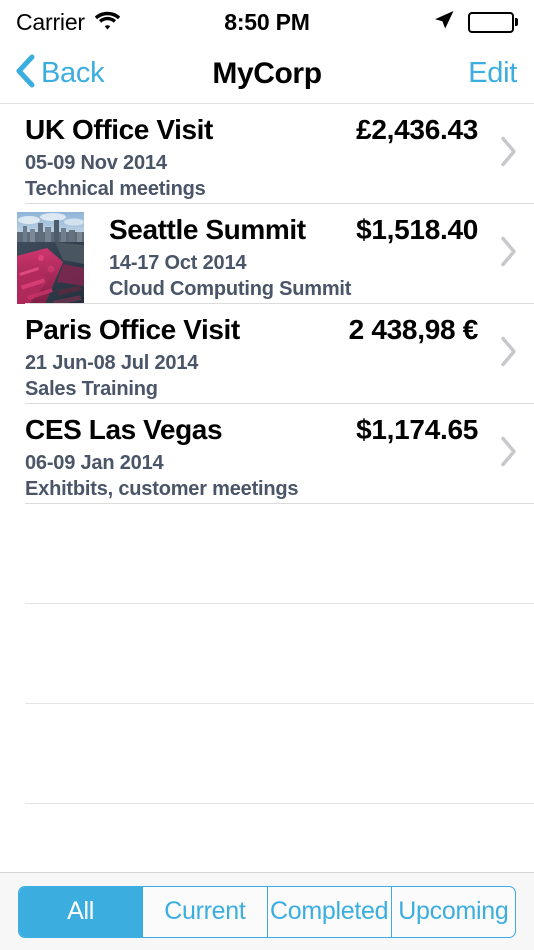  Describe the element at coordinates (267, 73) in the screenshot. I see `navigation-bar: Back MyCorp Edit` at that location.